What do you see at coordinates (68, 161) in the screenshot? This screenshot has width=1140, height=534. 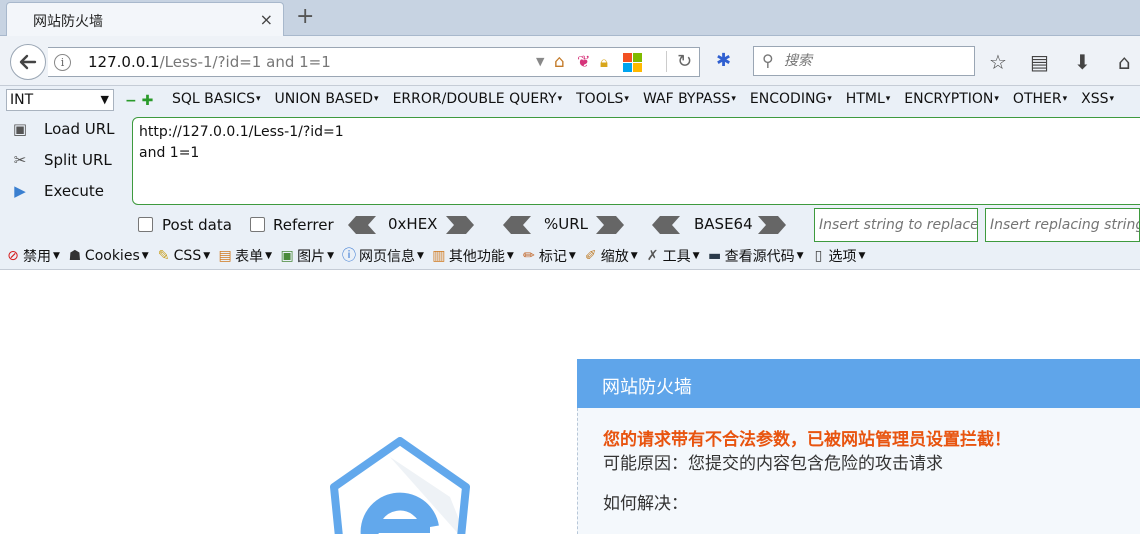 I see `split-url-button: ✂ Split URL` at bounding box center [68, 161].